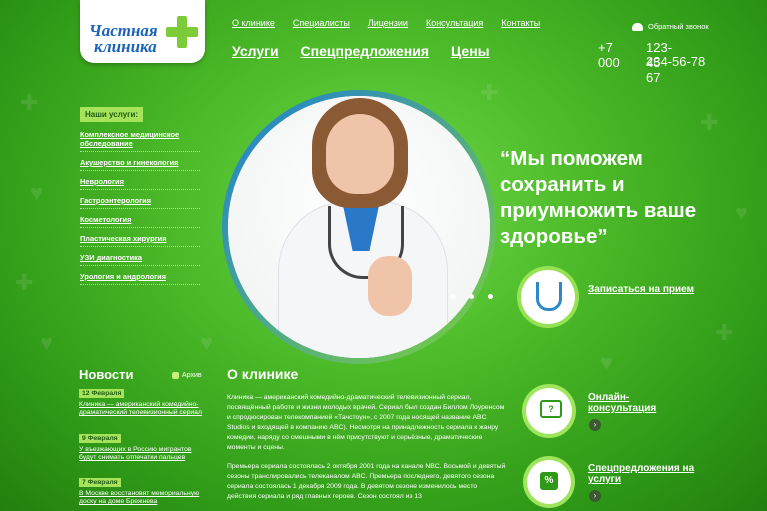 The width and height of the screenshot is (767, 511). I want to click on main-nav-prices: Цены, so click(470, 51).